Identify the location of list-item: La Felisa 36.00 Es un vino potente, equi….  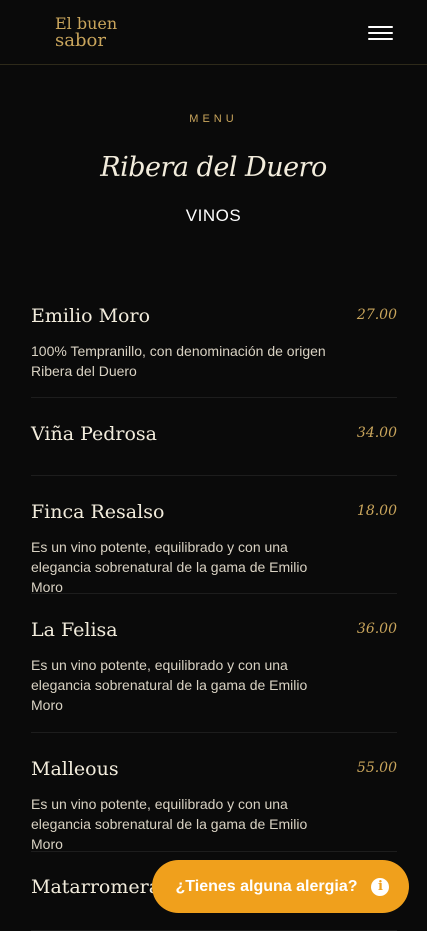
(214, 676).